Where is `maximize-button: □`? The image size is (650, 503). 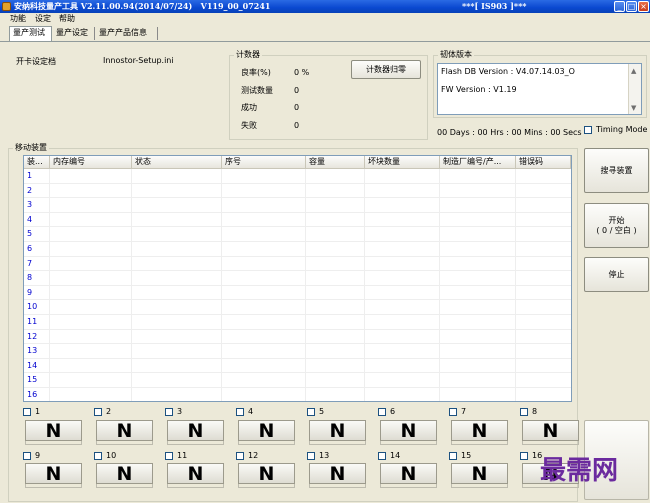 maximize-button: □ is located at coordinates (631, 6).